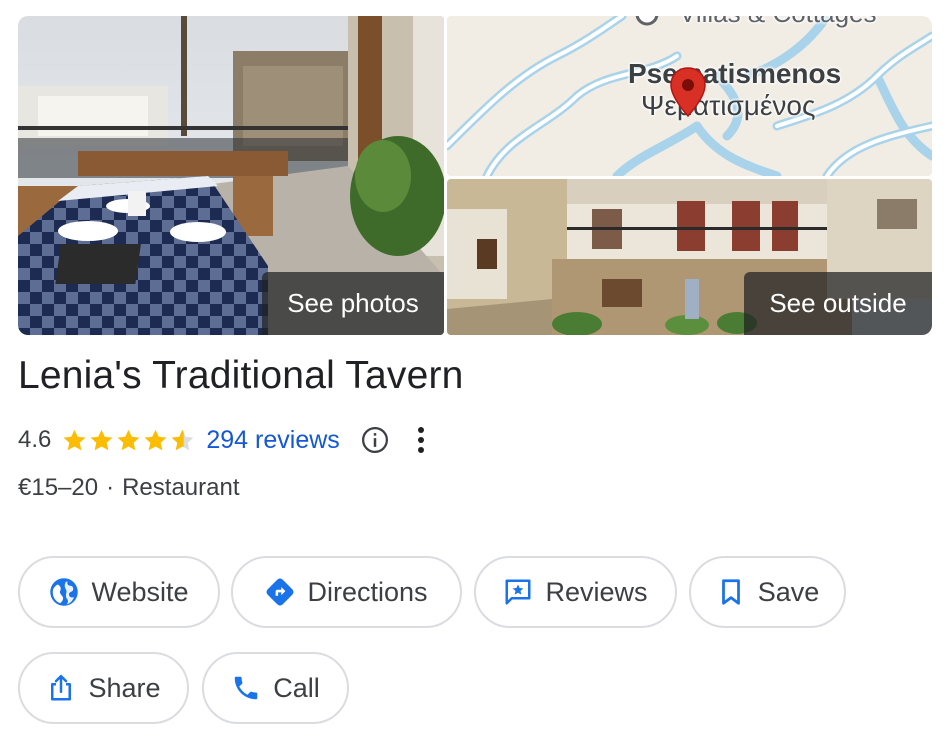  Describe the element at coordinates (61, 687) in the screenshot. I see `share-icon` at that location.